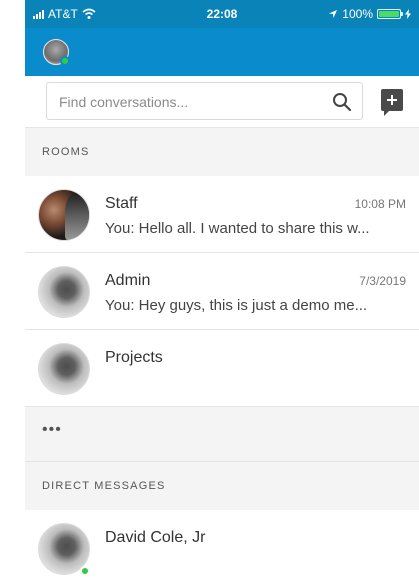 Image resolution: width=419 pixels, height=577 pixels. I want to click on battery-icon, so click(390, 14).